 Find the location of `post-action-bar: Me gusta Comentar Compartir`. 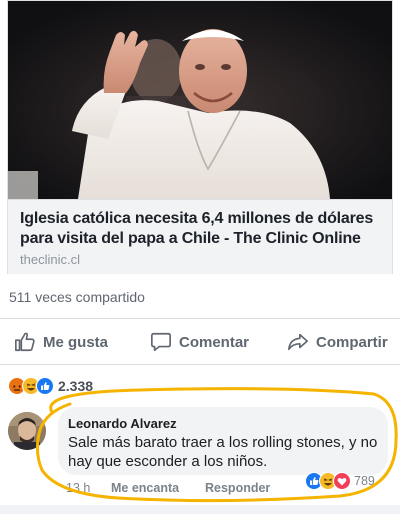

post-action-bar: Me gusta Comentar Compartir is located at coordinates (200, 342).